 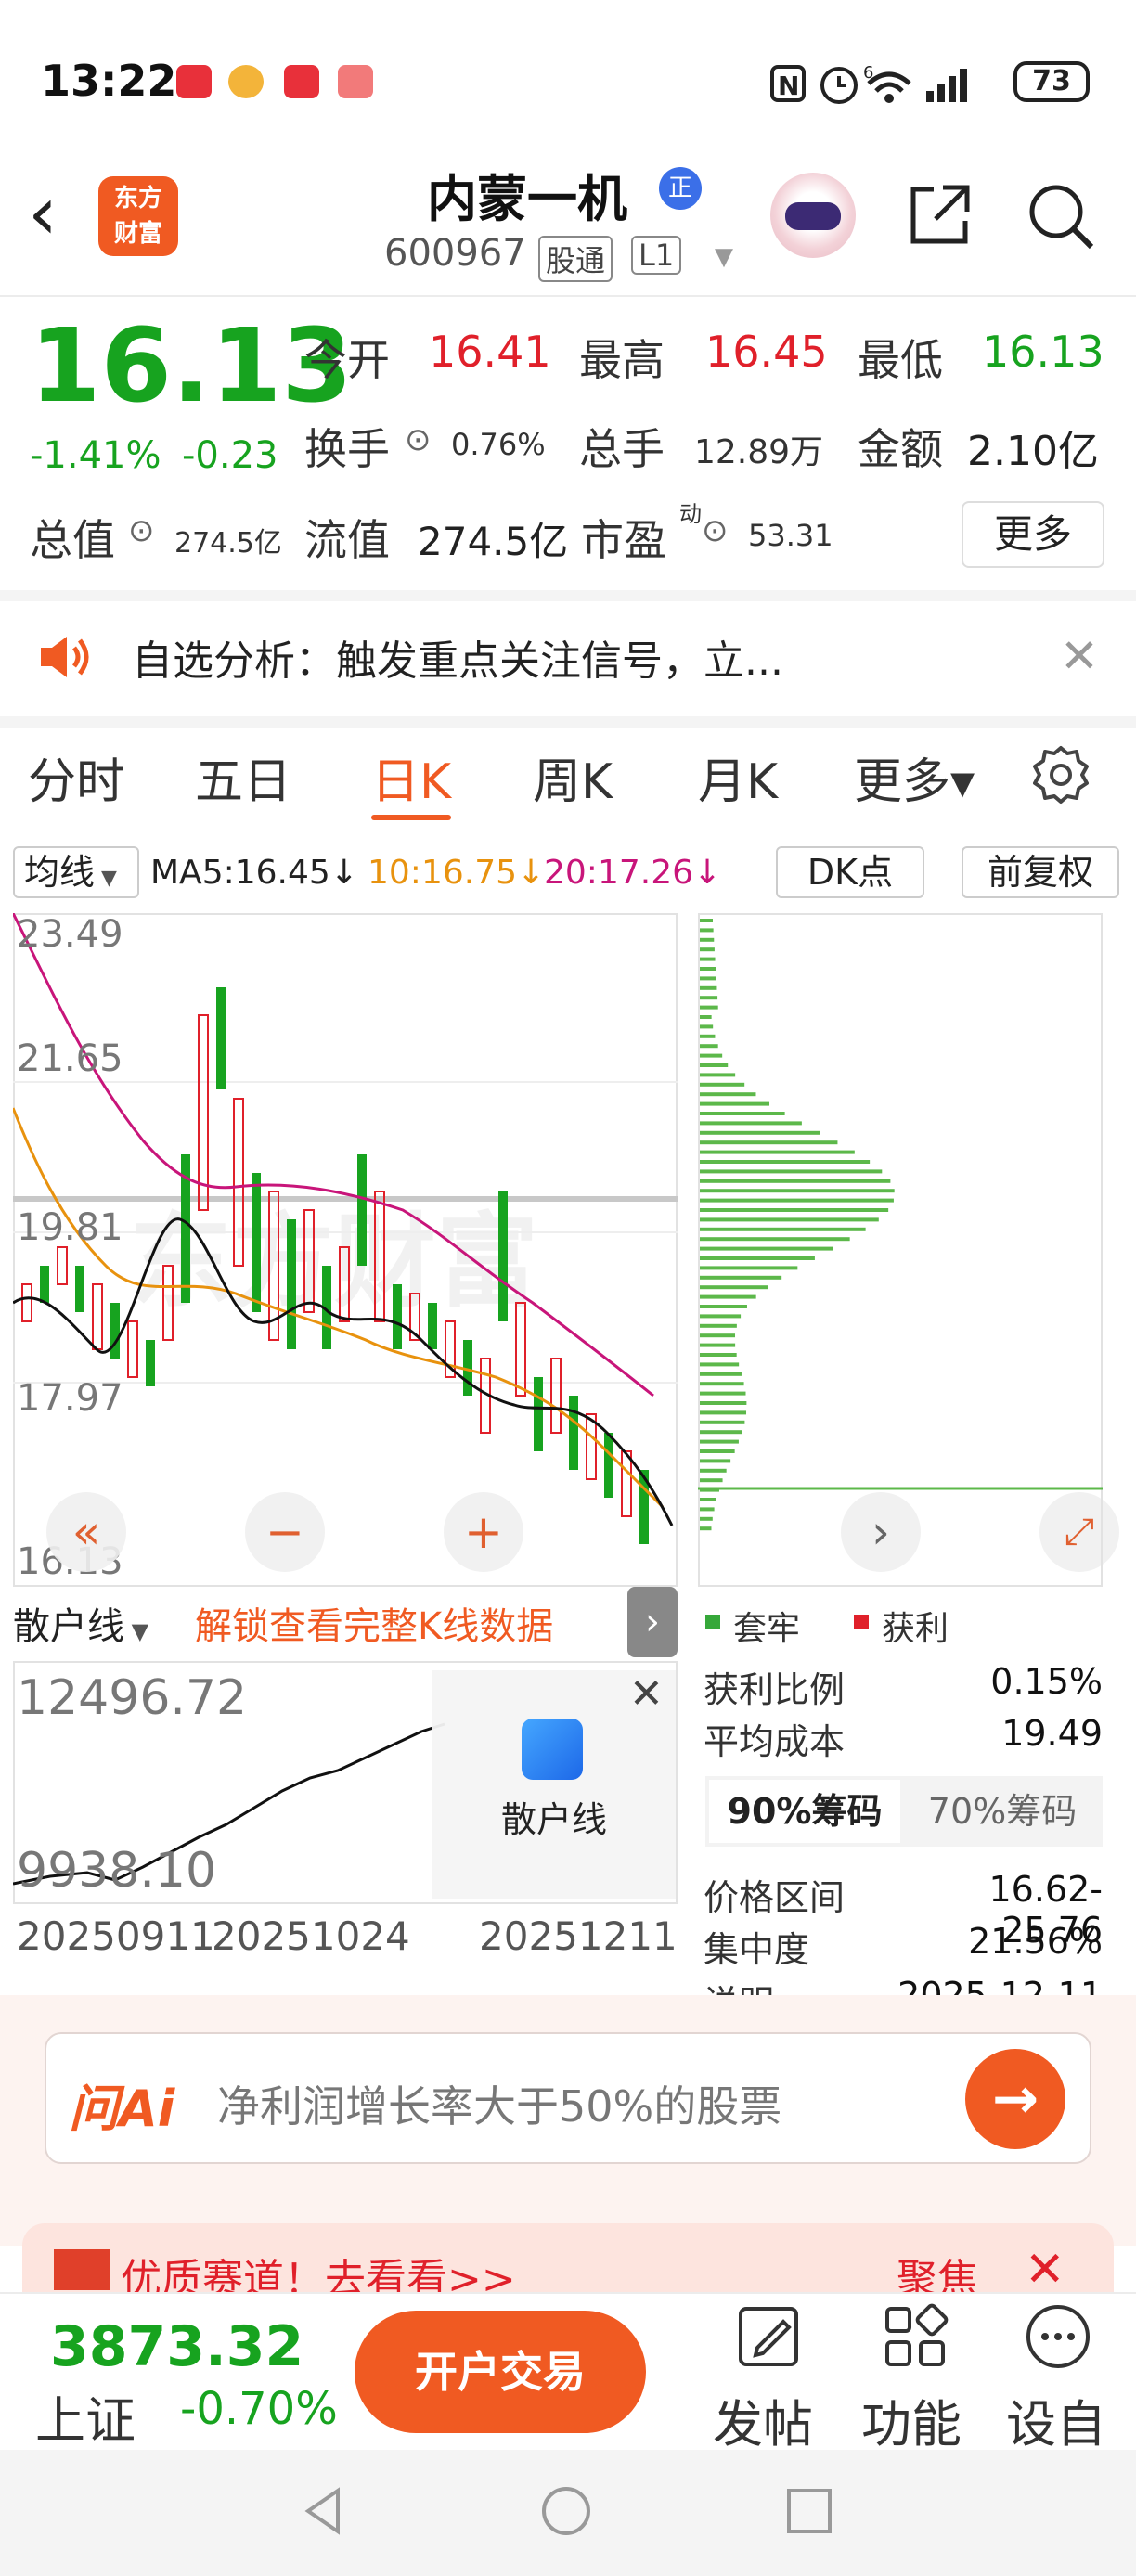 What do you see at coordinates (809, 2511) in the screenshot?
I see `recents-square-icon` at bounding box center [809, 2511].